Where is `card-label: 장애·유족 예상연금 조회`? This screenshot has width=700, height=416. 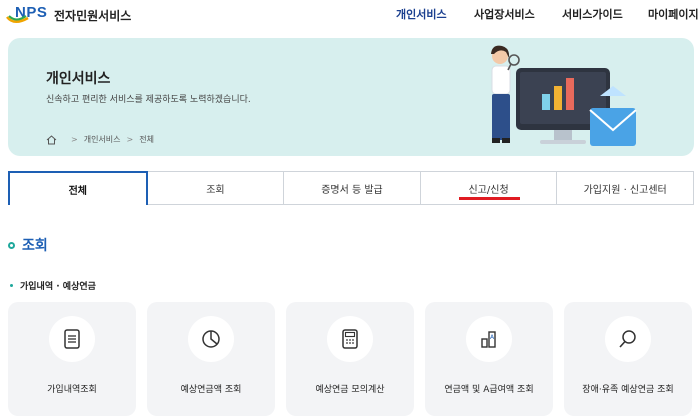 card-label: 장애·유족 예상연금 조회 is located at coordinates (628, 390).